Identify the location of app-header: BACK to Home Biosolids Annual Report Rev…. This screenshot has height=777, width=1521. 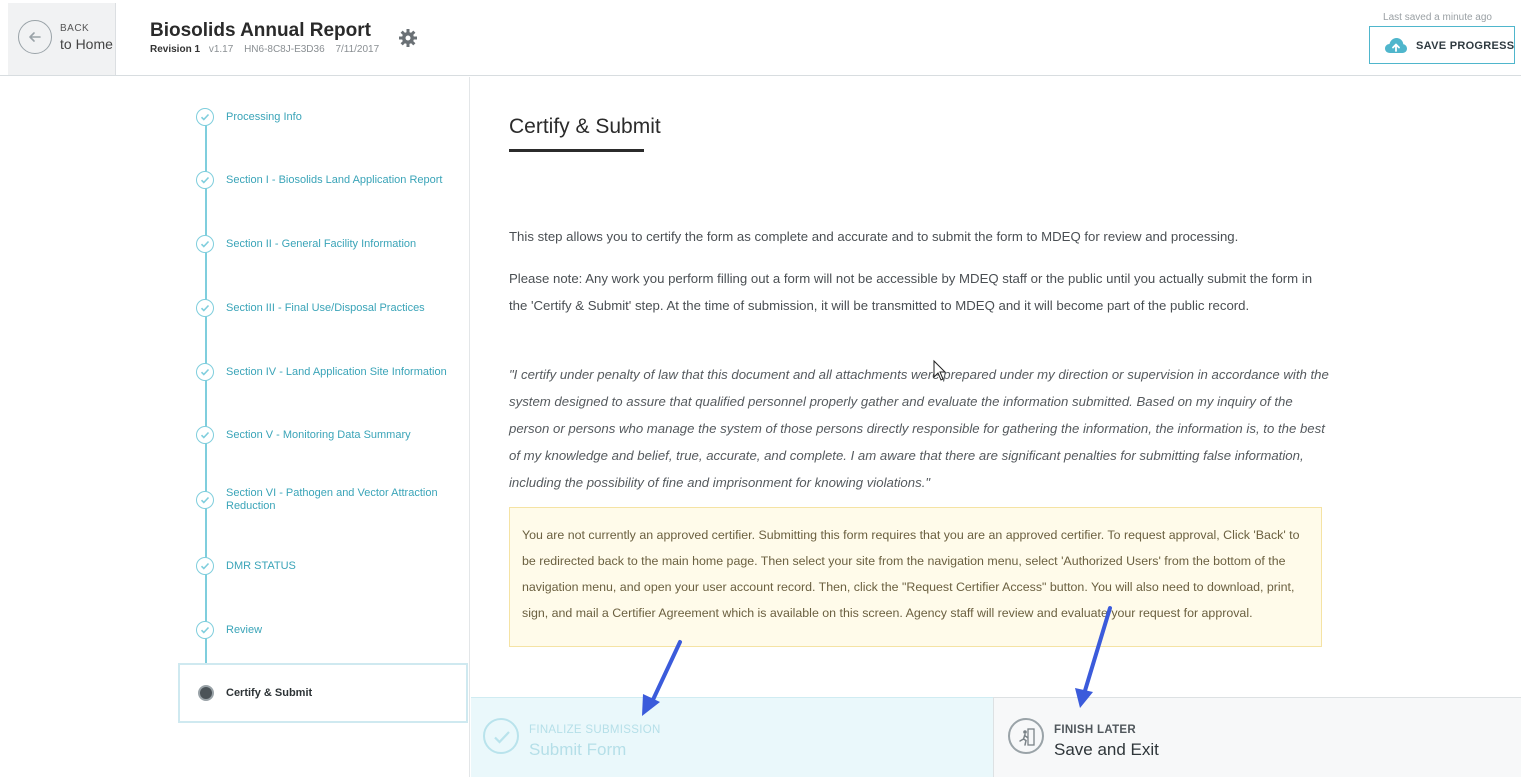
(760, 38).